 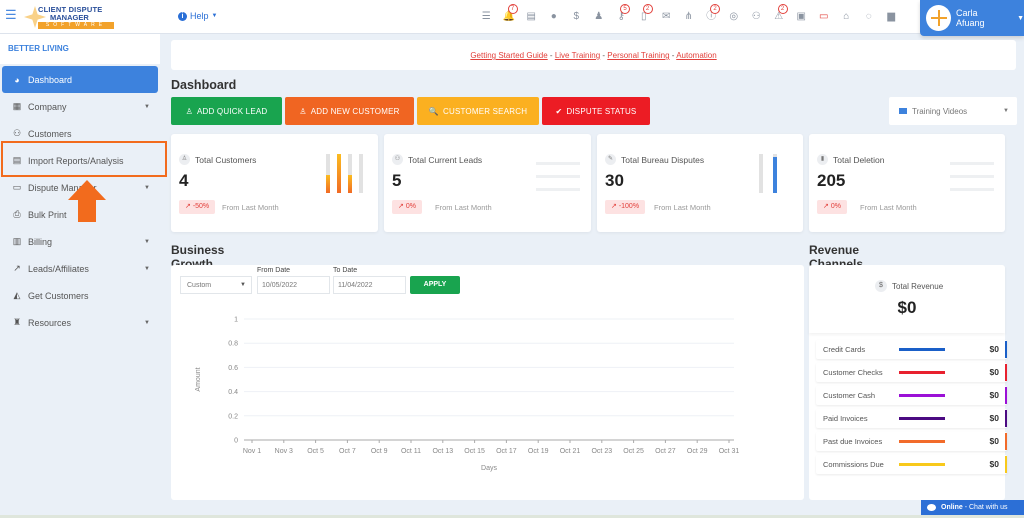 I want to click on resources-icon: ♜, so click(x=17, y=322).